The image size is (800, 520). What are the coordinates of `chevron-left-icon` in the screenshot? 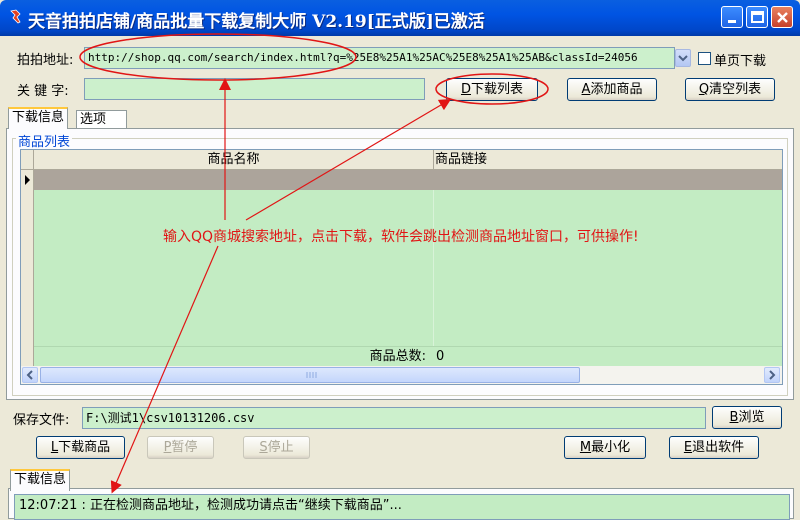 It's located at (29, 375).